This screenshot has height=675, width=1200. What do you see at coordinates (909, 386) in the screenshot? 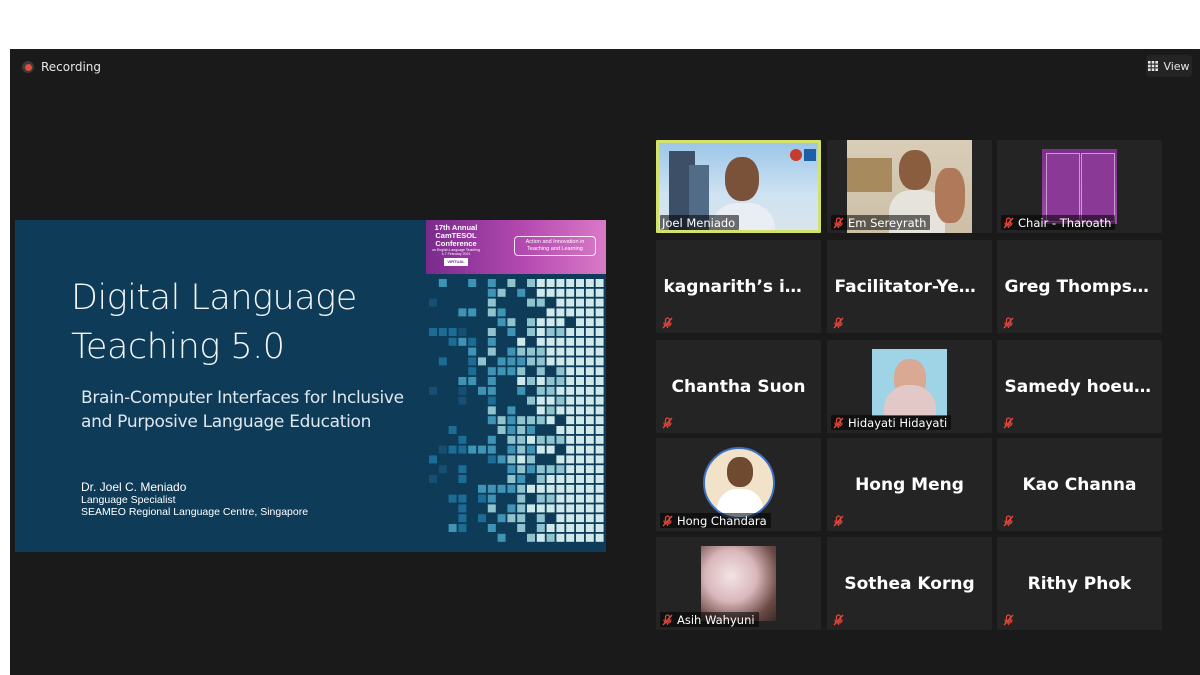
I see `participant-tile: Hidayati Hidayati` at bounding box center [909, 386].